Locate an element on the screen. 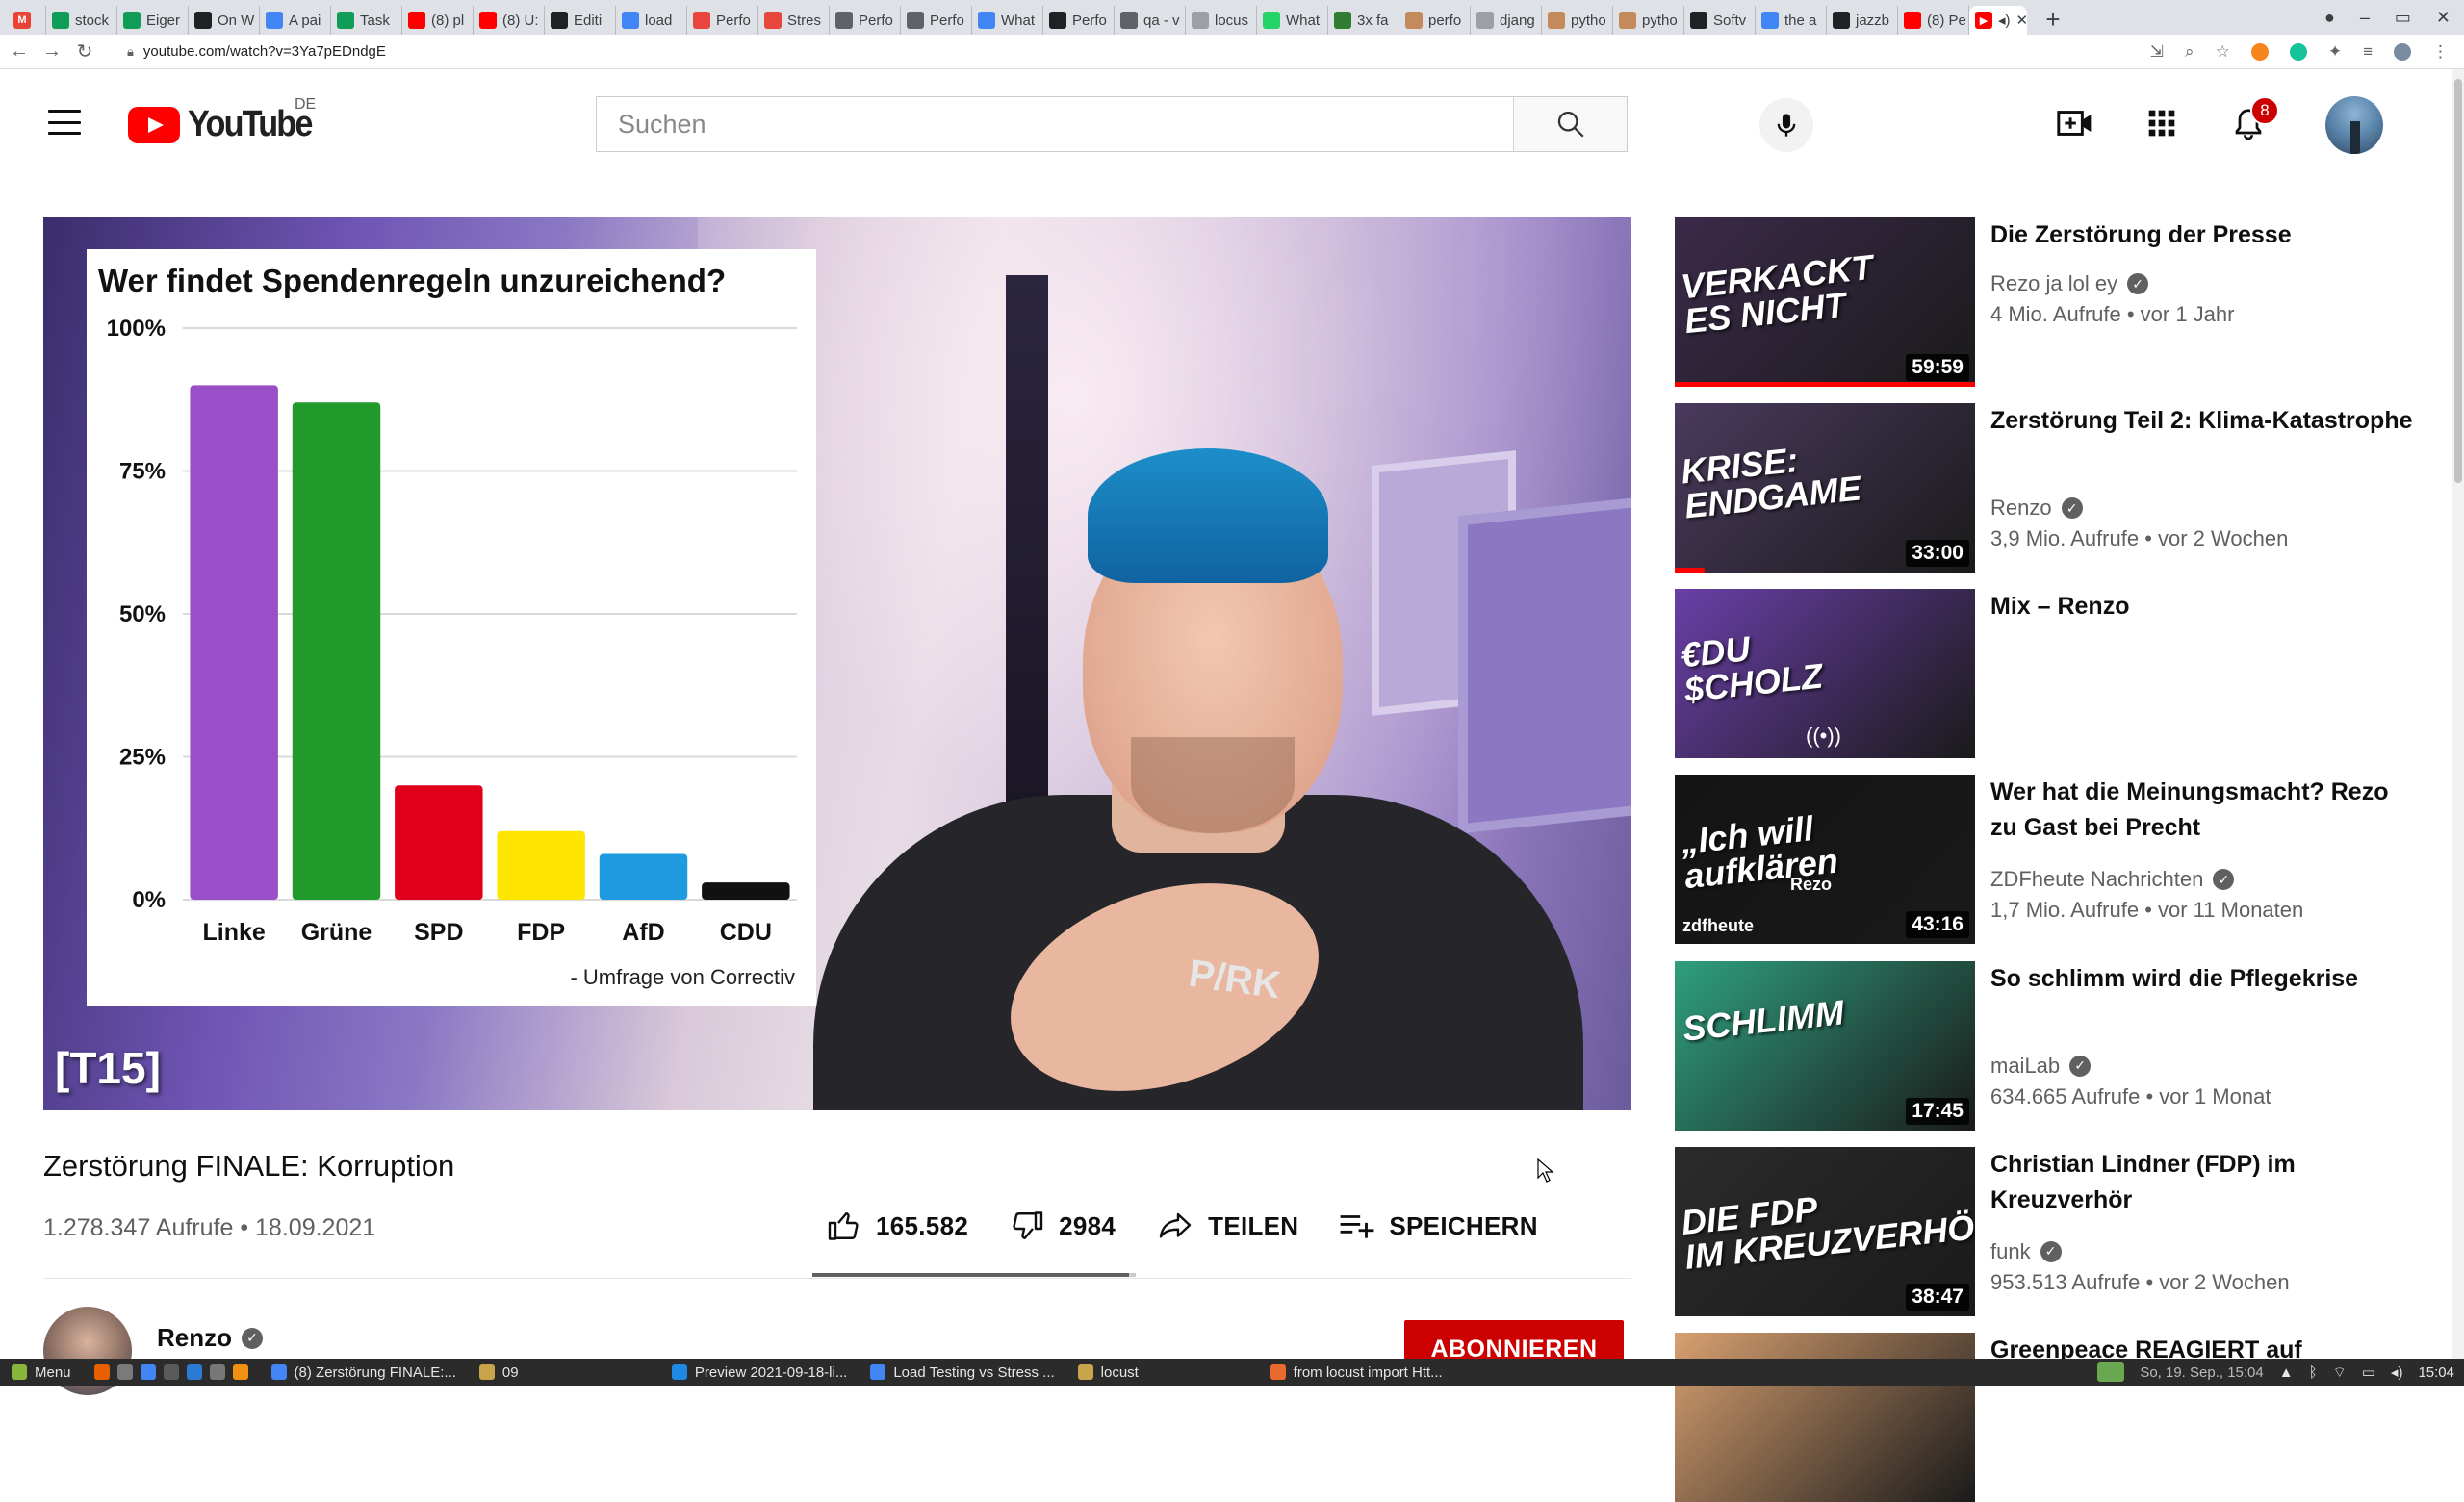  reading-list-icon: ≡ is located at coordinates (2368, 52).